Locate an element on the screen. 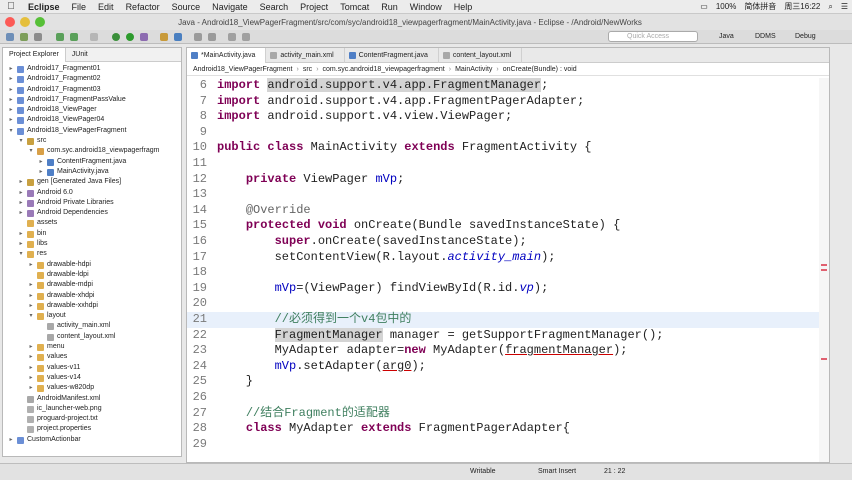 This screenshot has width=852, height=480. breadcrumb-item: onCreate(Bundle) : void is located at coordinates (540, 69).